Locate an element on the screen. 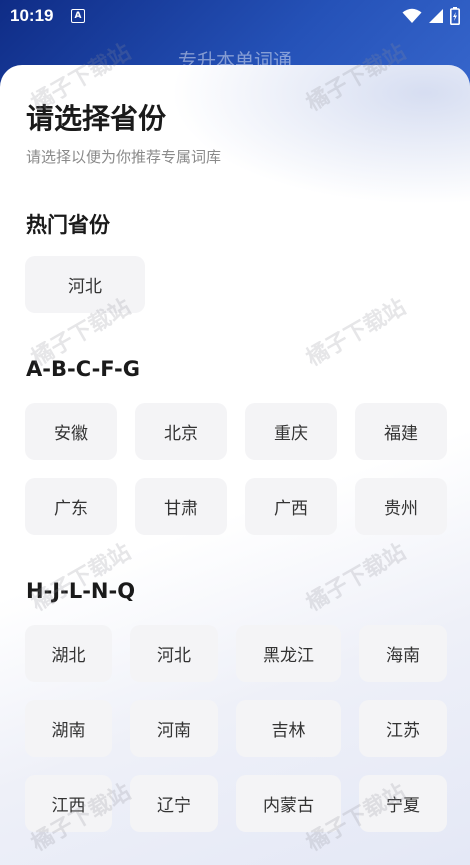 This screenshot has width=470, height=865. wifi-icon is located at coordinates (412, 15).